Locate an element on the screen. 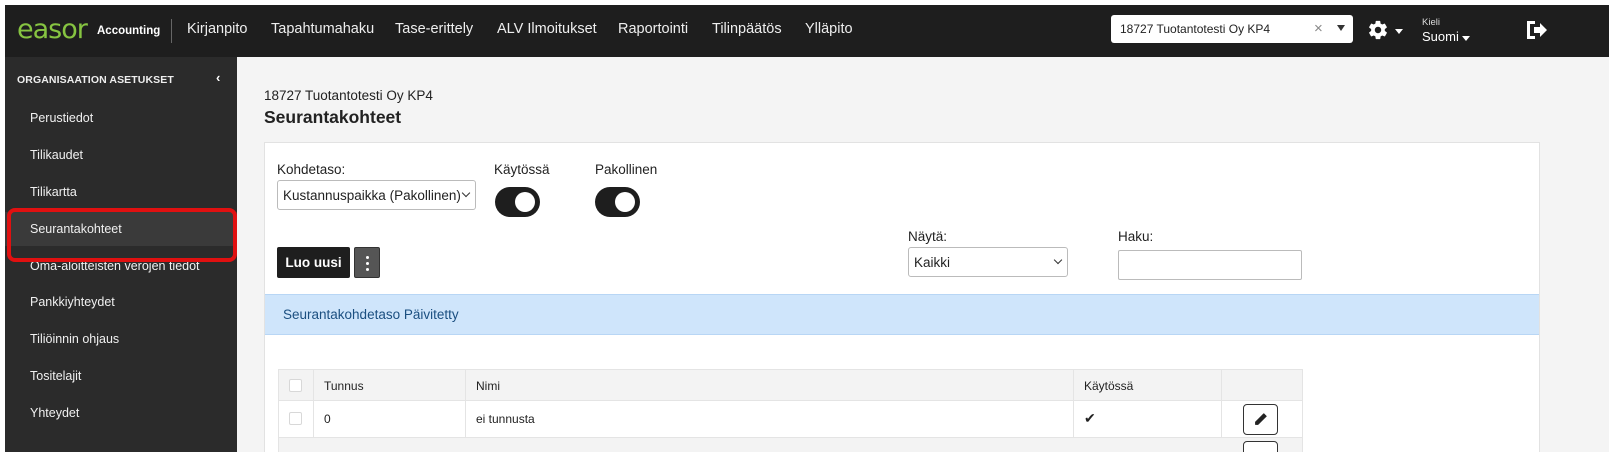 The height and width of the screenshot is (457, 1614). language-caret-icon is located at coordinates (1466, 38).